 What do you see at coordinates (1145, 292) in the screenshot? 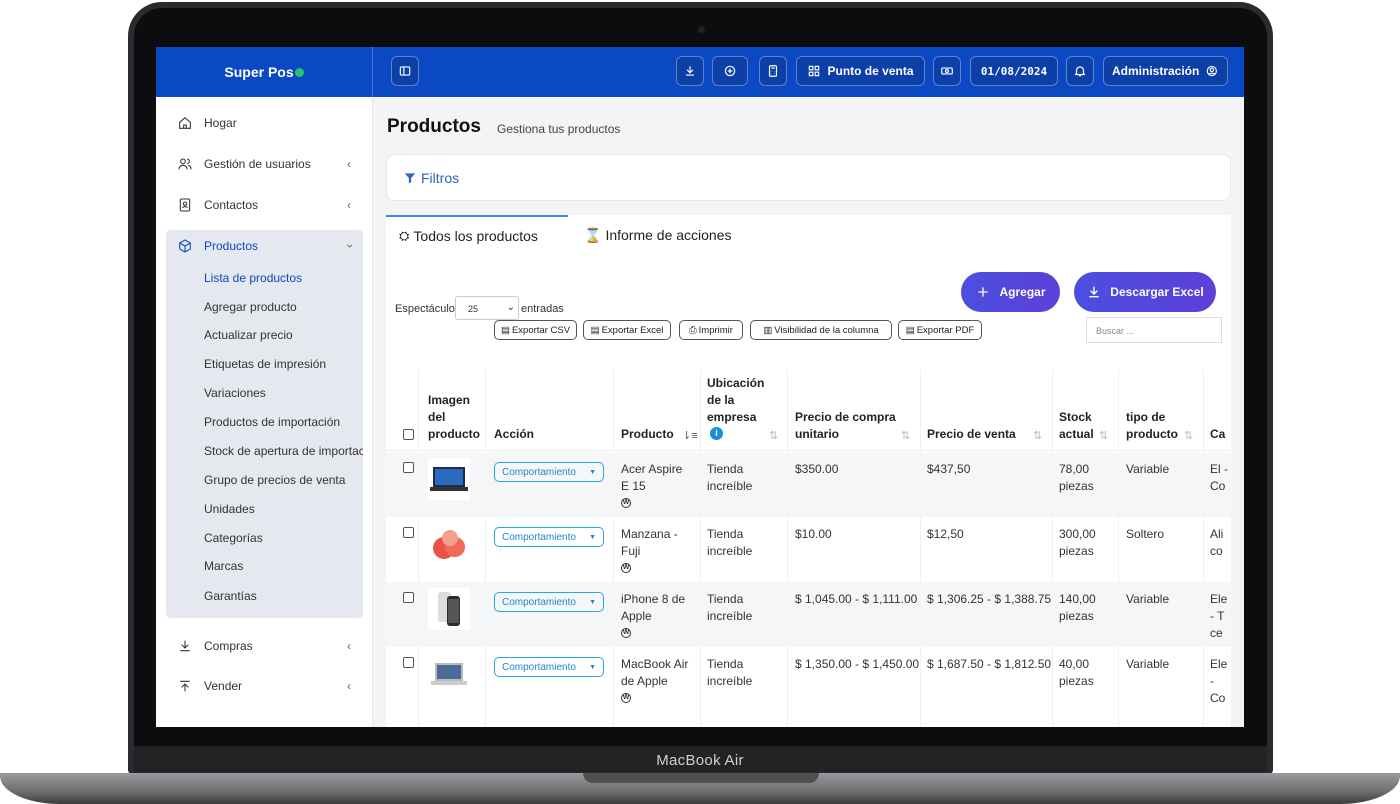
I see `download-excel-button: Descargar Excel` at bounding box center [1145, 292].